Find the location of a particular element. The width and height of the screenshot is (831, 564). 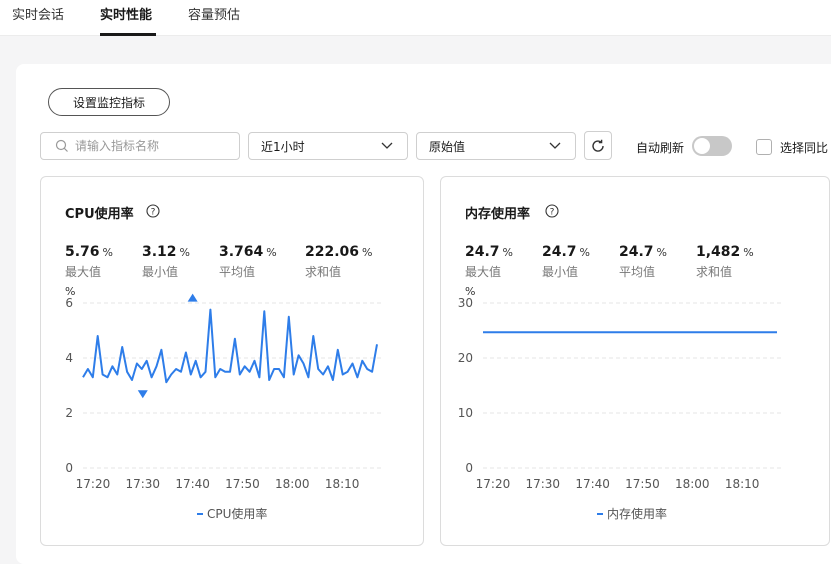

refresh-icon is located at coordinates (598, 145).